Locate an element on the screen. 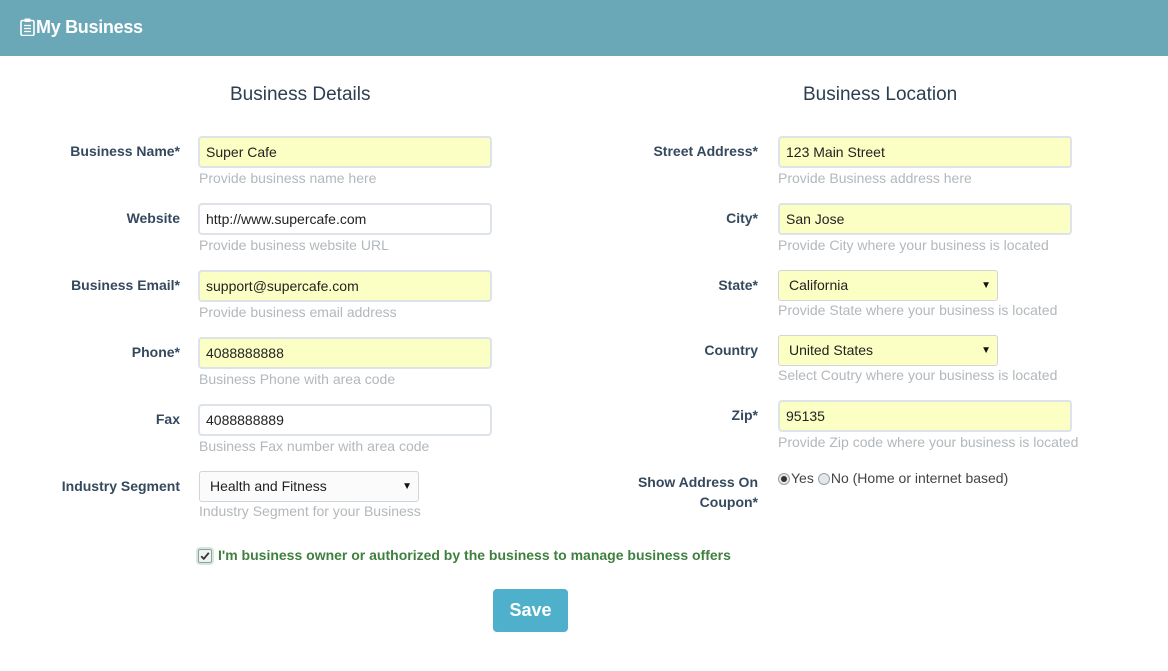 This screenshot has width=1168, height=671. business-name-help: Provide business name here is located at coordinates (288, 178).